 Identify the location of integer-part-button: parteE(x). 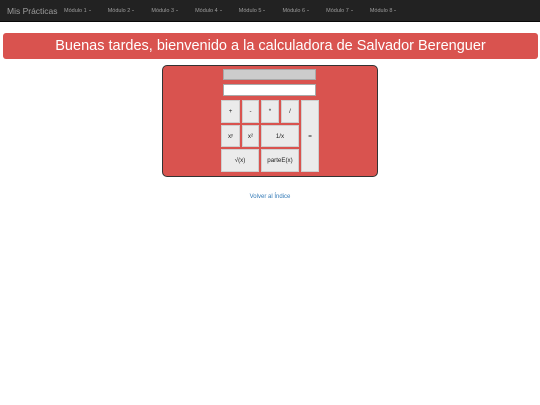
(280, 160).